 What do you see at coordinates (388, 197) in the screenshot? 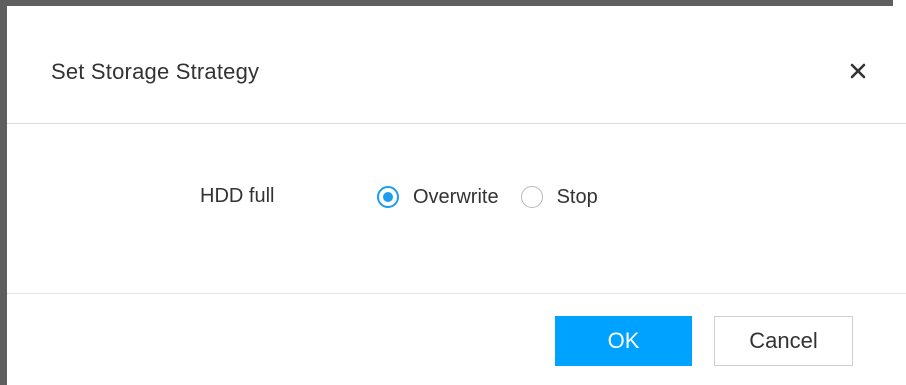
I see `overwrite-radio-circle` at bounding box center [388, 197].